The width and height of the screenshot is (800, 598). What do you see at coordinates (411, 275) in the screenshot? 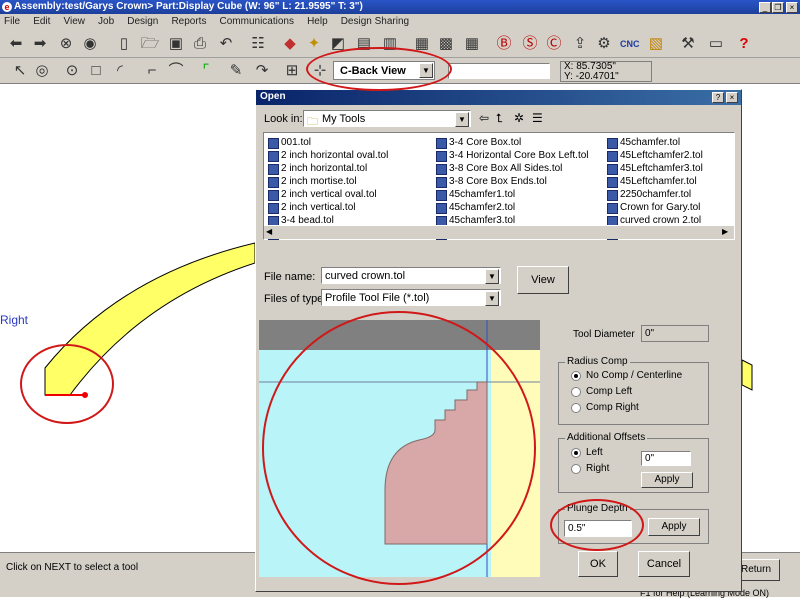
I see `file-name-input: curved crown.tol ▼` at bounding box center [411, 275].